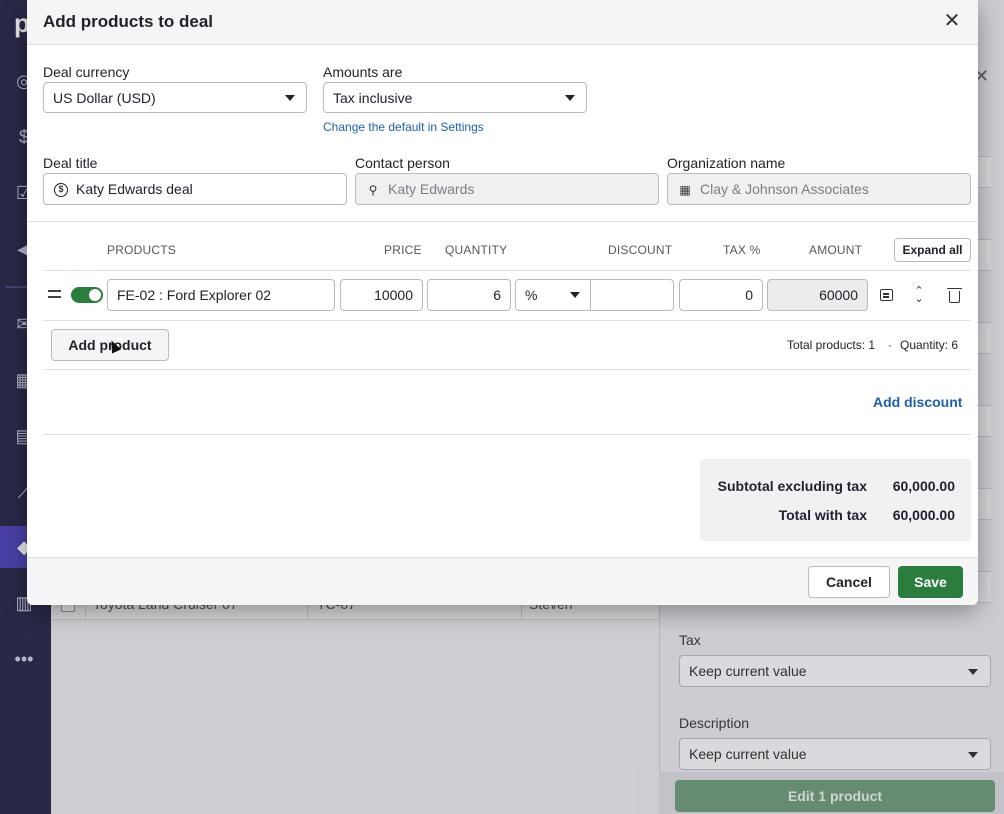  Describe the element at coordinates (128, 21) in the screenshot. I see `modal-title: Add products to deal` at that location.